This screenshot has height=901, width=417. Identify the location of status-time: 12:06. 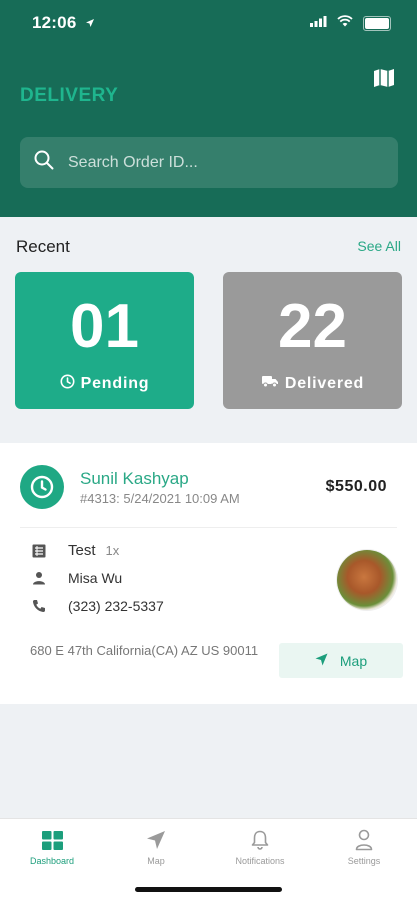
(54, 22).